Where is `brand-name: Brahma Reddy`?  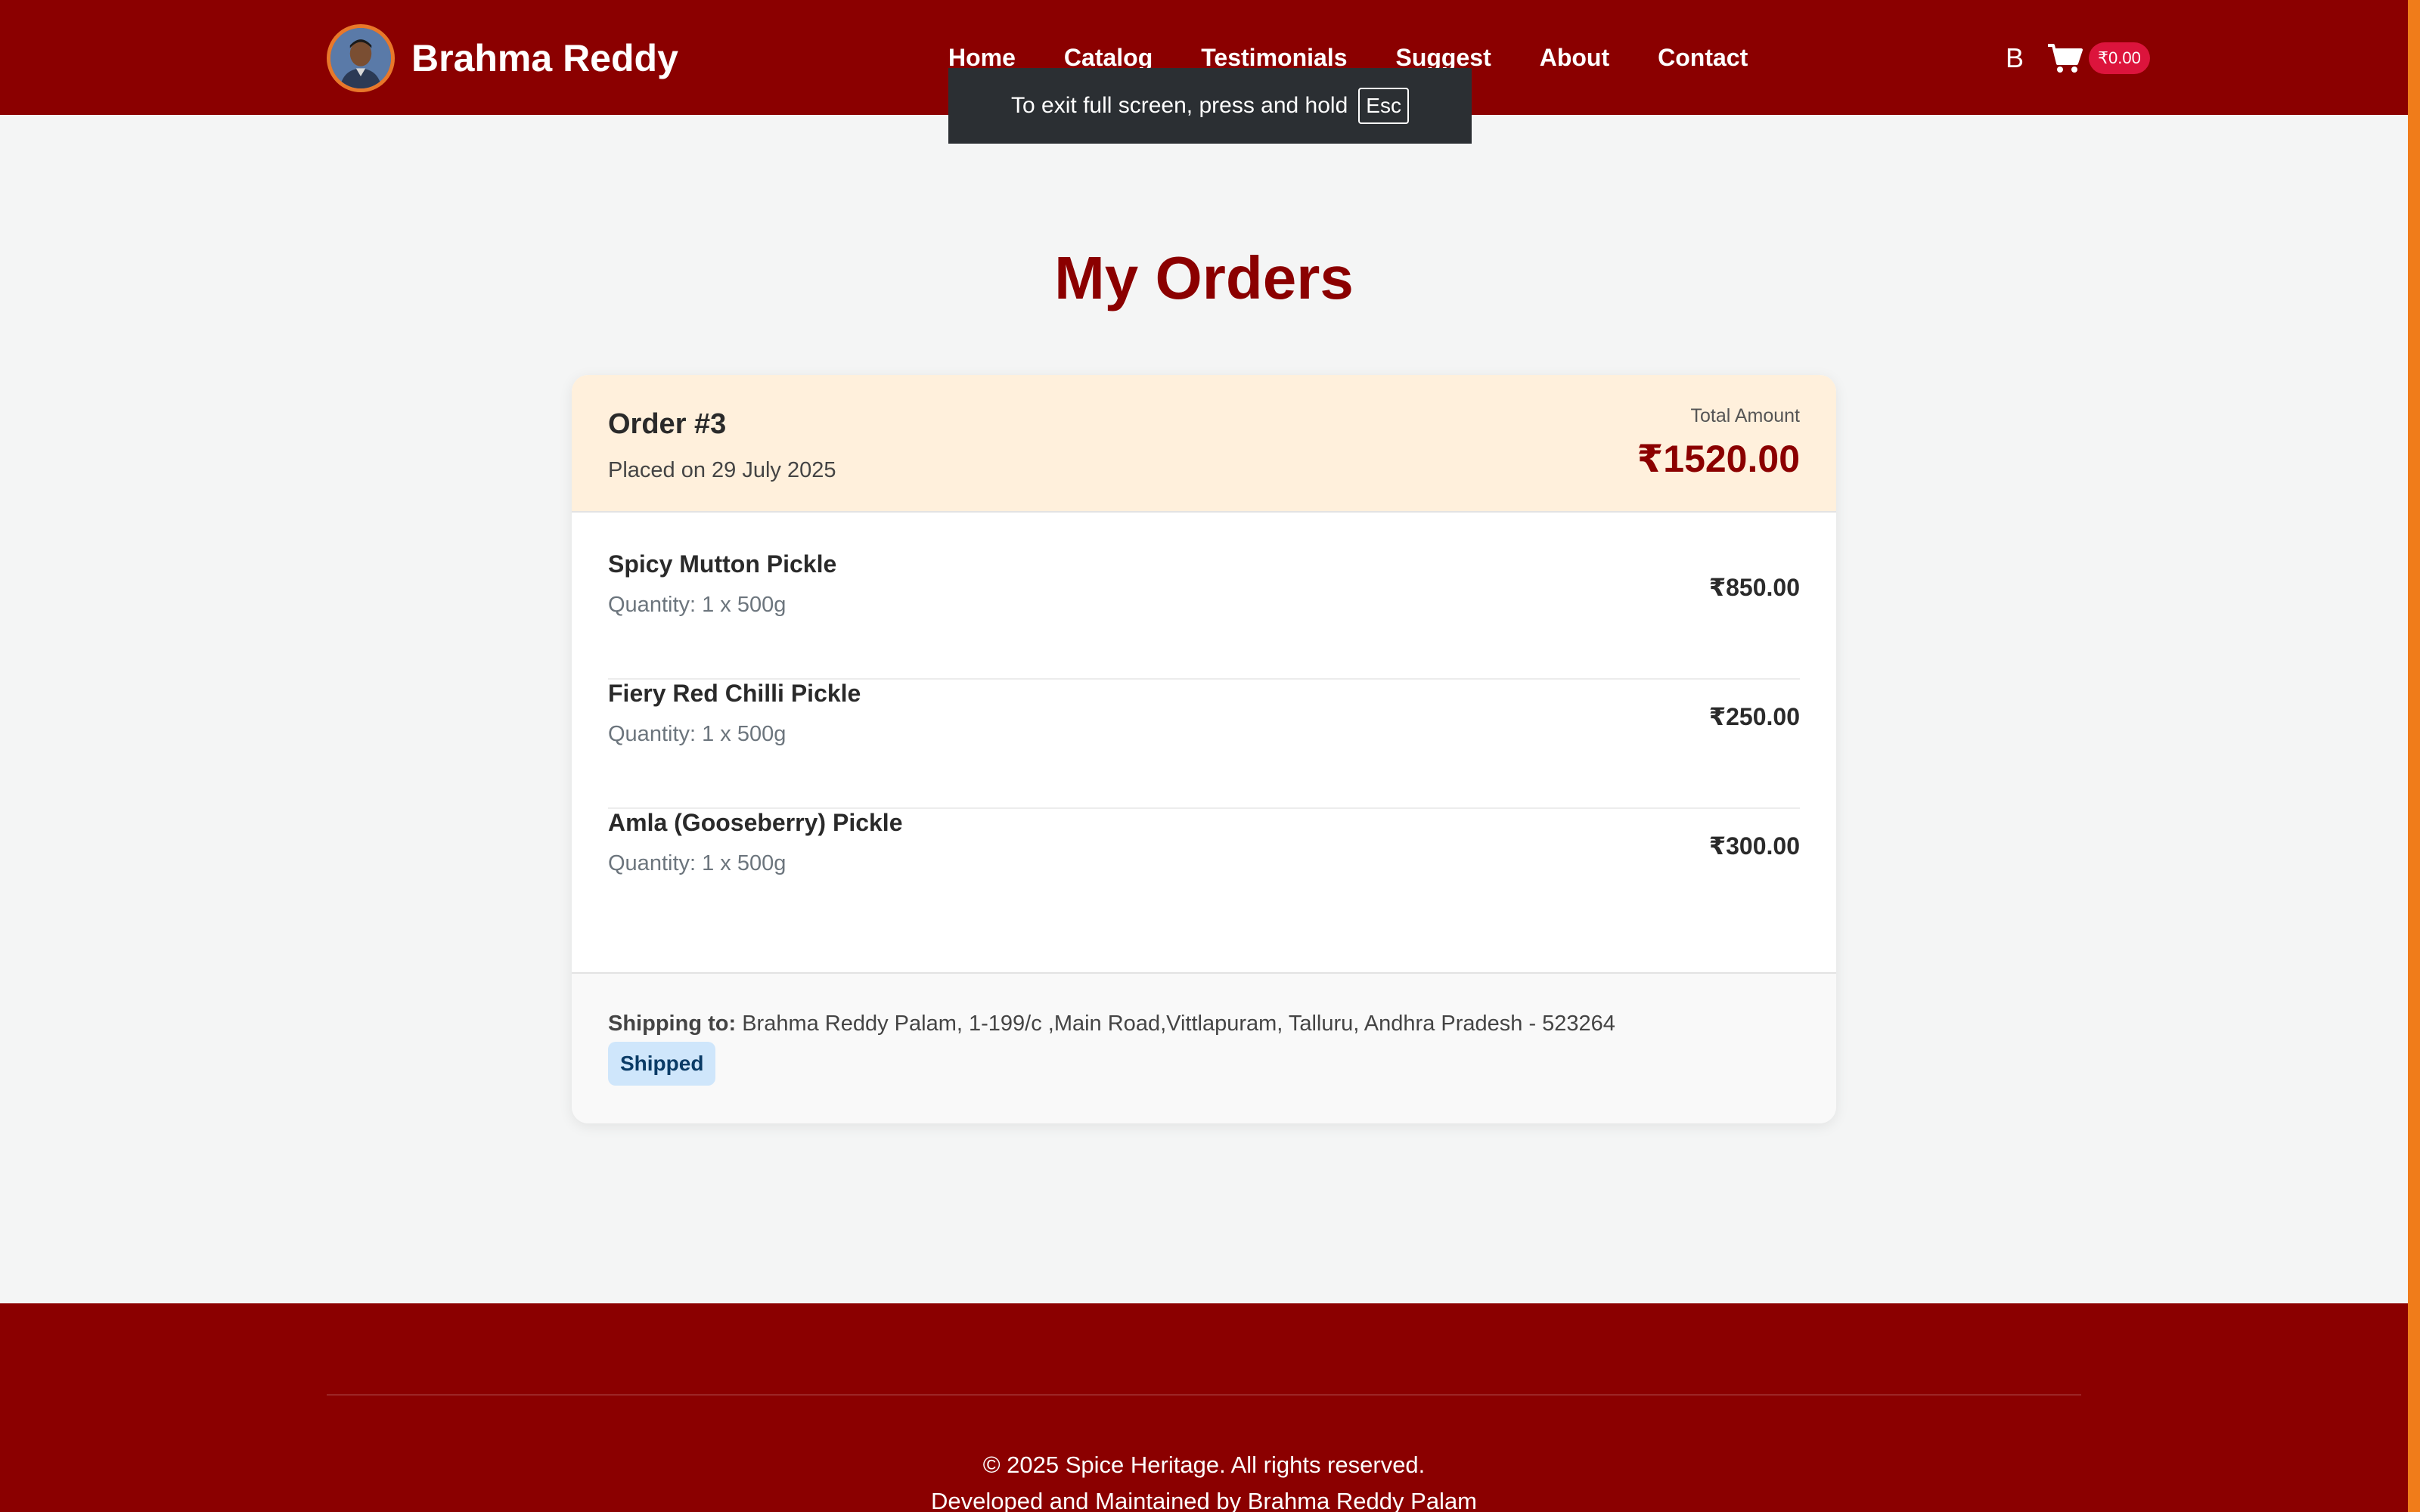 brand-name: Brahma Reddy is located at coordinates (544, 58).